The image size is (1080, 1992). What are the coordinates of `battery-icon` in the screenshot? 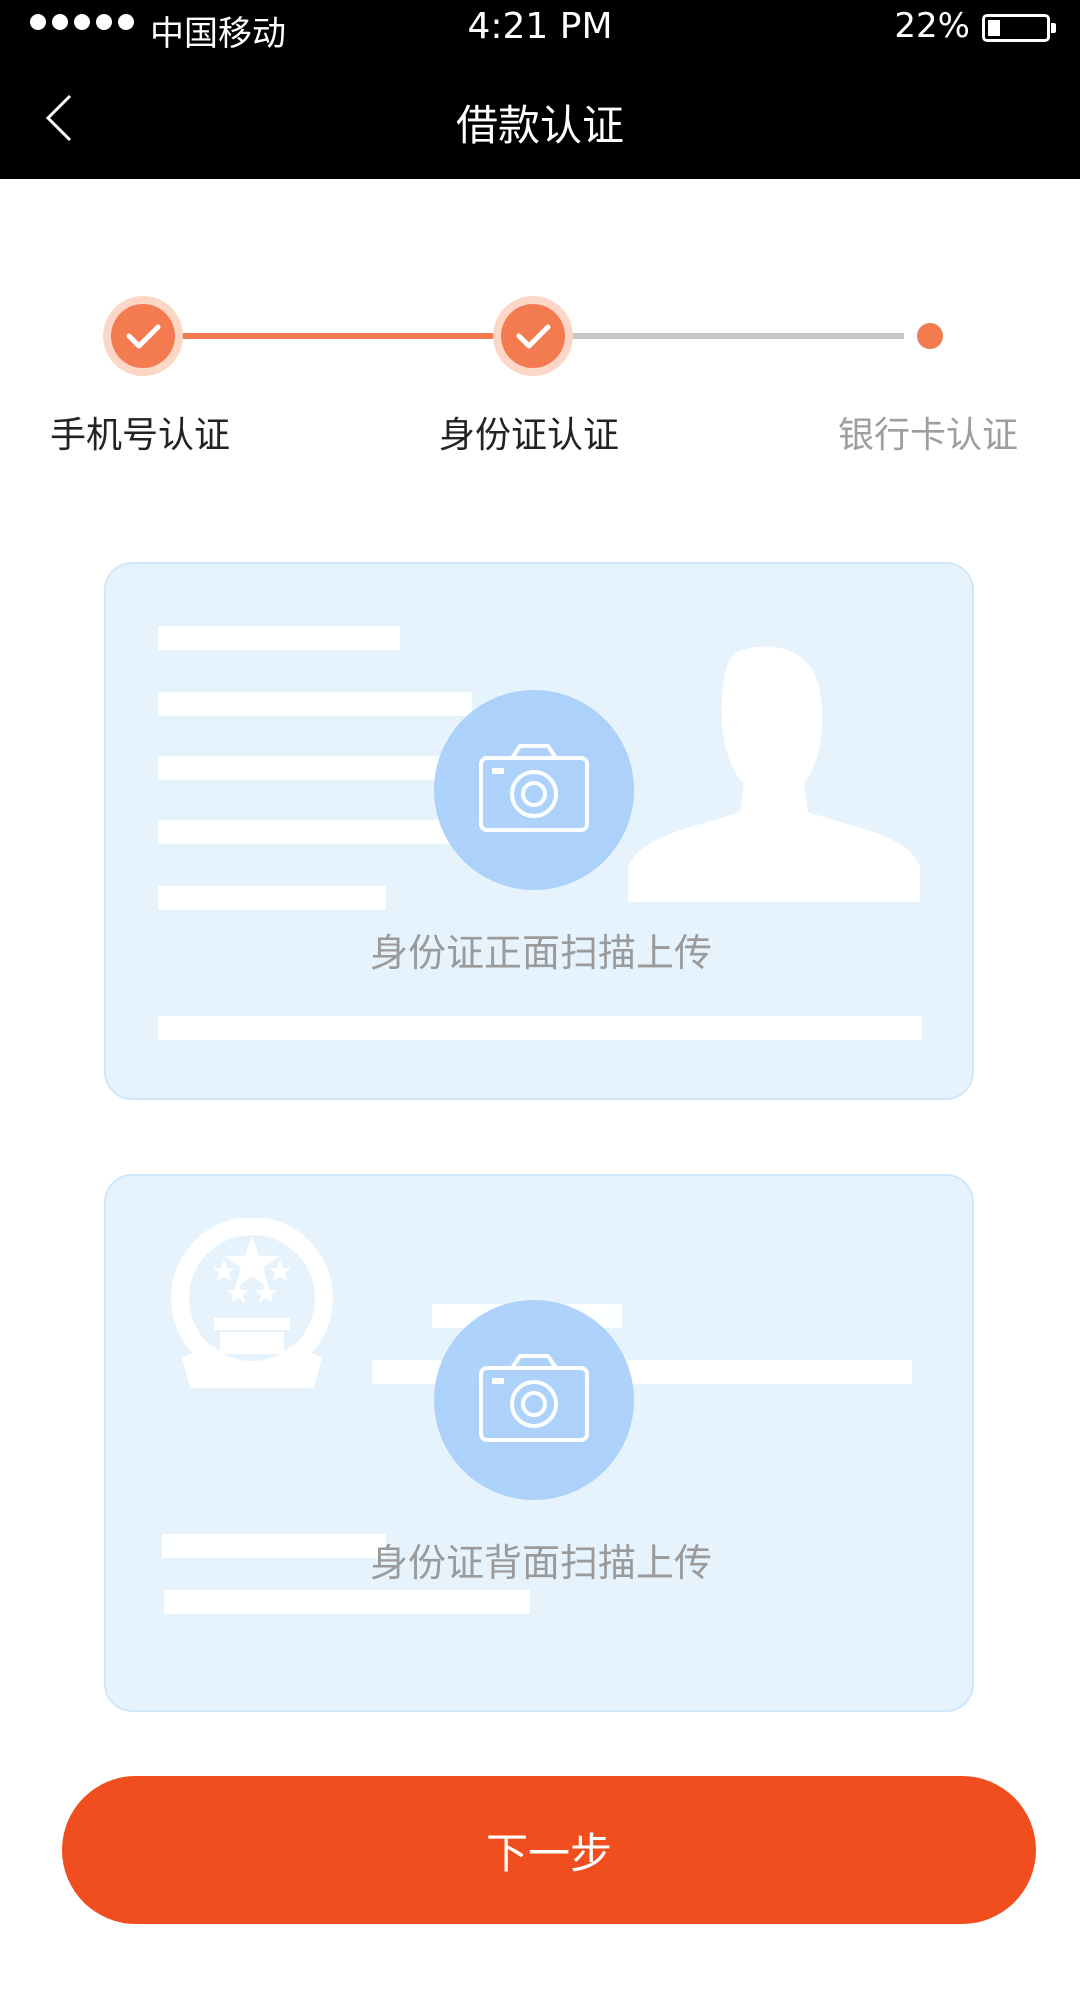 It's located at (1019, 28).